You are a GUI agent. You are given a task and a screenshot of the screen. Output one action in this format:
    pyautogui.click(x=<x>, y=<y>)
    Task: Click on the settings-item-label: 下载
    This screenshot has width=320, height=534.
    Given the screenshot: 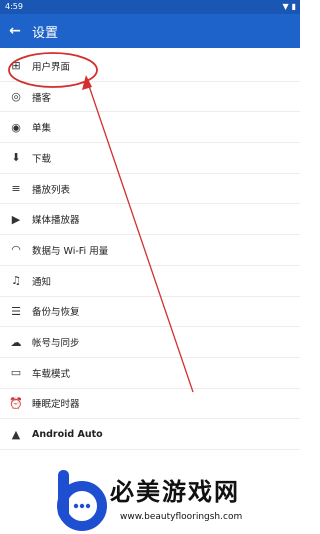 What is the action you would take?
    pyautogui.click(x=42, y=159)
    